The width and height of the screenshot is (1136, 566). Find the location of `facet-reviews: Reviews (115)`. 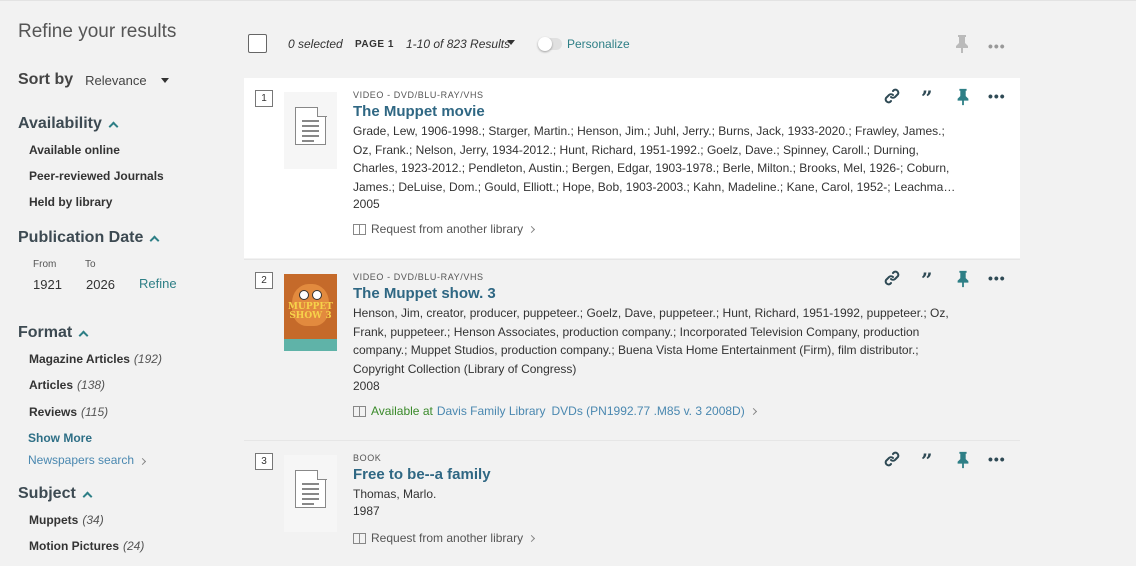

facet-reviews: Reviews (115) is located at coordinates (68, 412).